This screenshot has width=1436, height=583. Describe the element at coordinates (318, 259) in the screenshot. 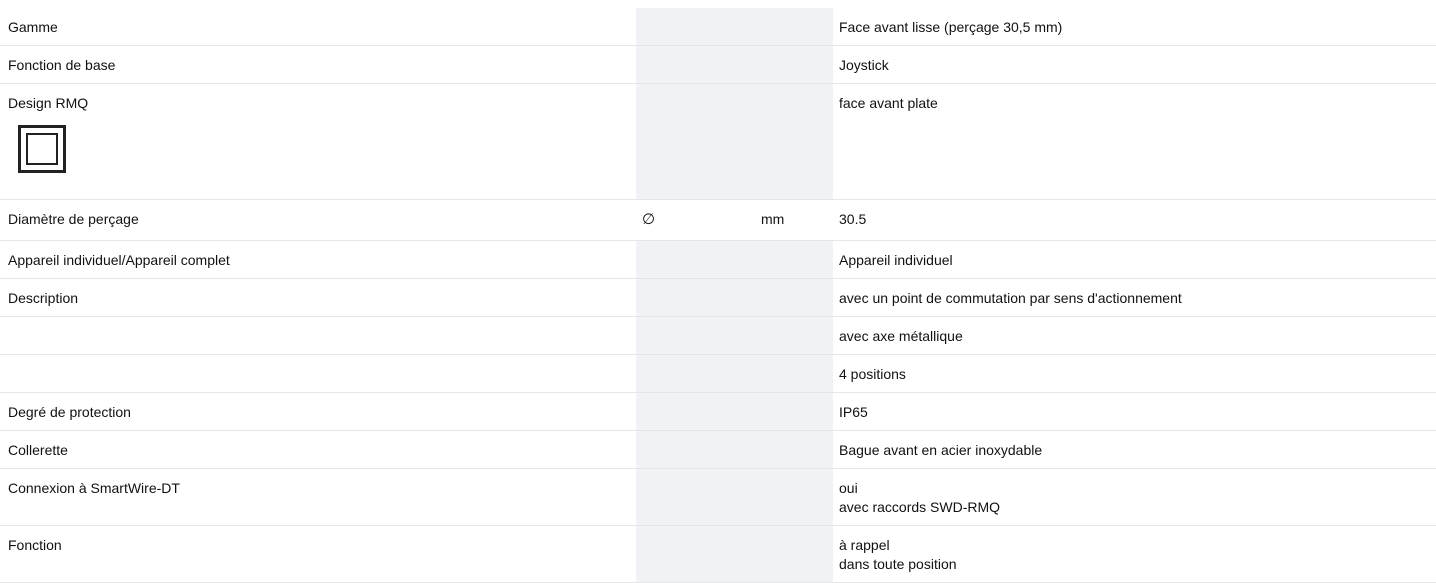

I see `row-label: Appareil individuel/Appareil complet` at that location.